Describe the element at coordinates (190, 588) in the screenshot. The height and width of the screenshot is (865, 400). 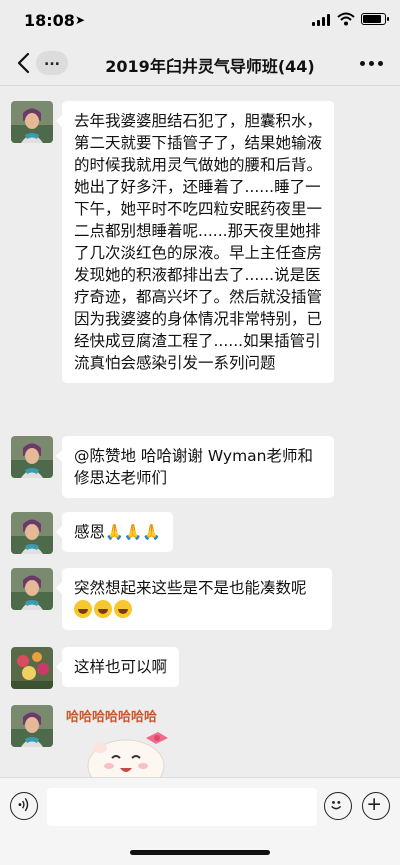
I see `message-text: 突然想起来这些是不是也能凑数呢` at that location.